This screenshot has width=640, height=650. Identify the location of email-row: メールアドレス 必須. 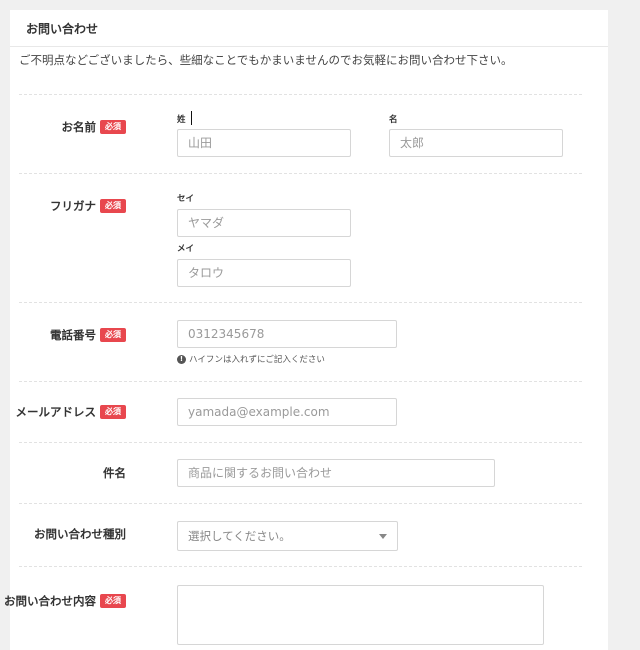
(298, 412).